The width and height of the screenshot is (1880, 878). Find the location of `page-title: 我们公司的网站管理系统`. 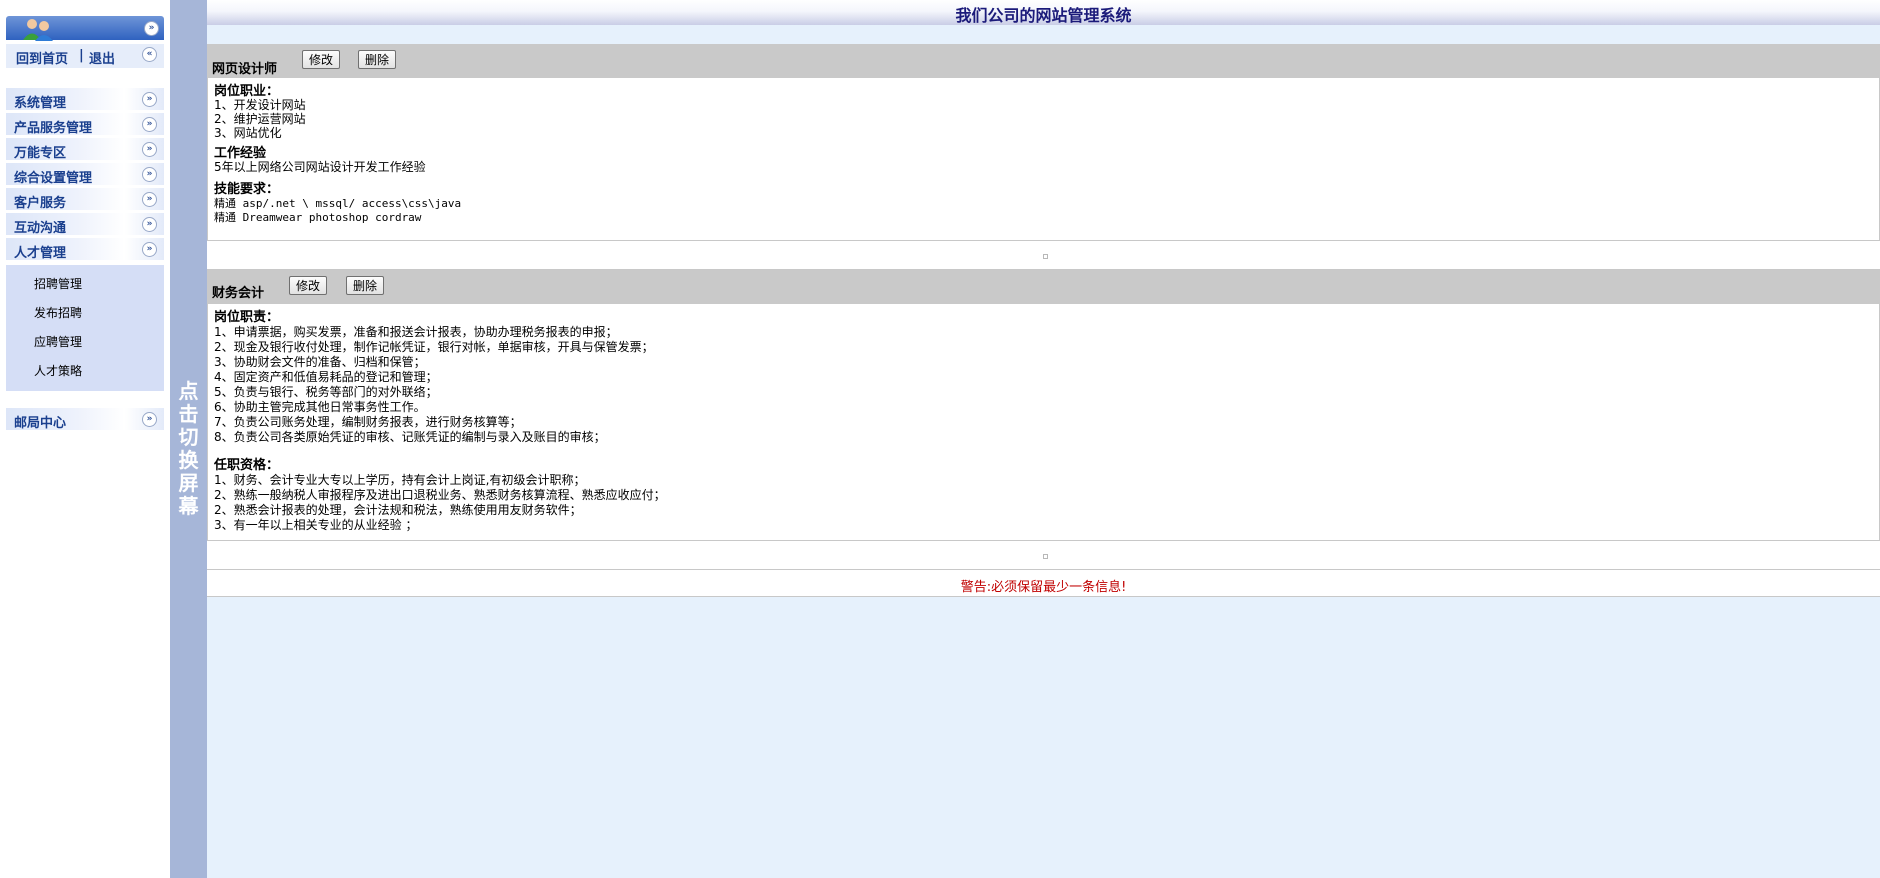

page-title: 我们公司的网站管理系统 is located at coordinates (1043, 15).